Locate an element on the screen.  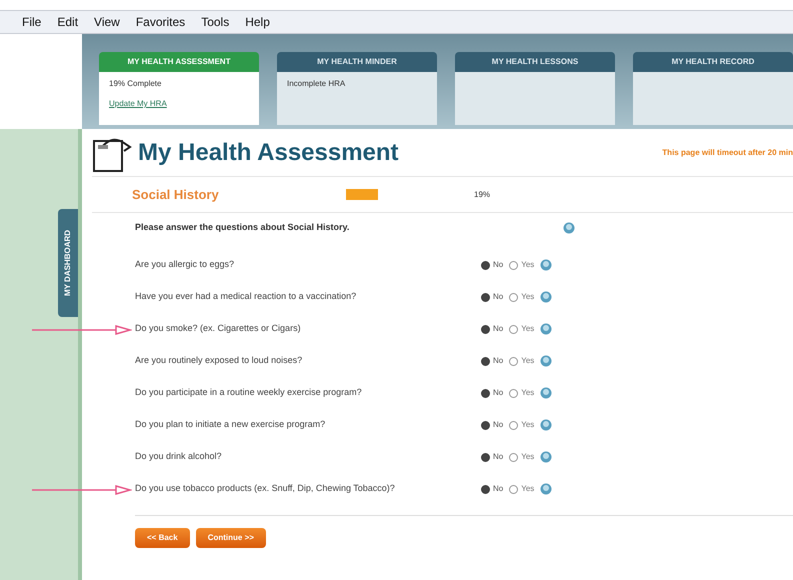
update-link: Update My HRA is located at coordinates (179, 104).